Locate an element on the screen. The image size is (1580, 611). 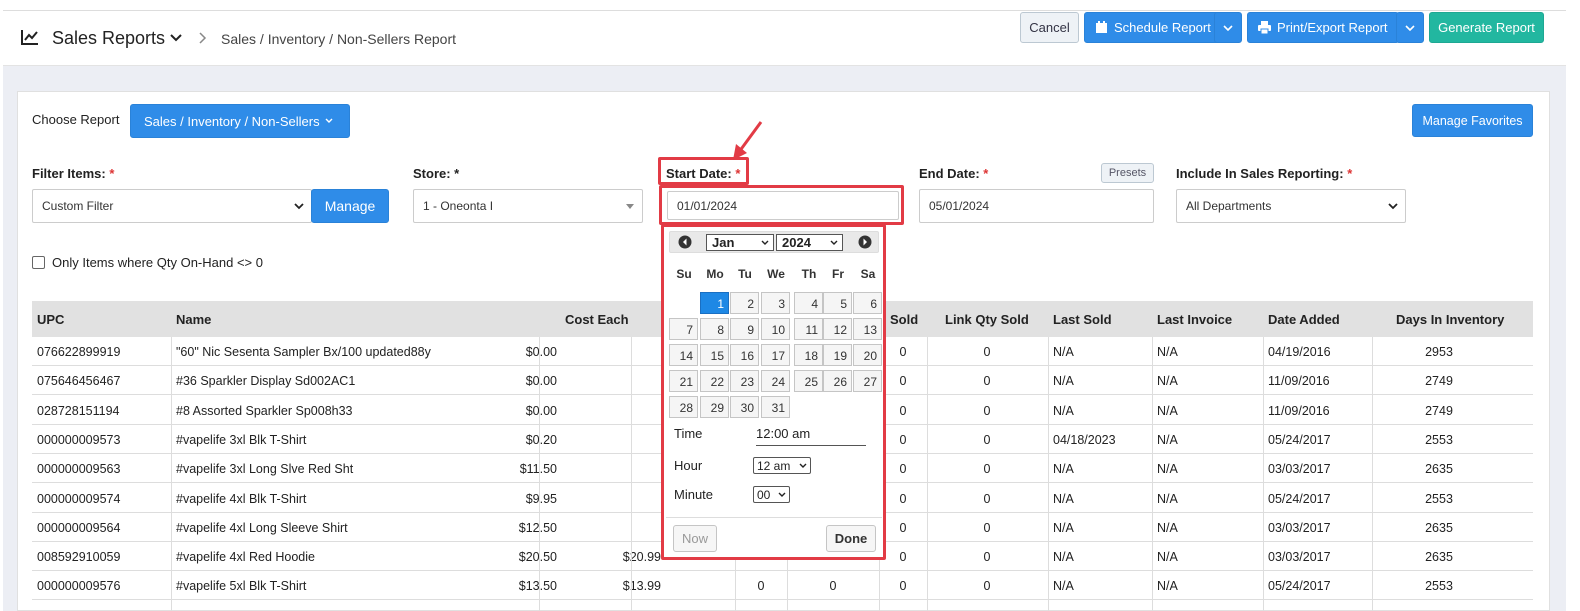
upc-cell: 008592910059 is located at coordinates (79, 557).